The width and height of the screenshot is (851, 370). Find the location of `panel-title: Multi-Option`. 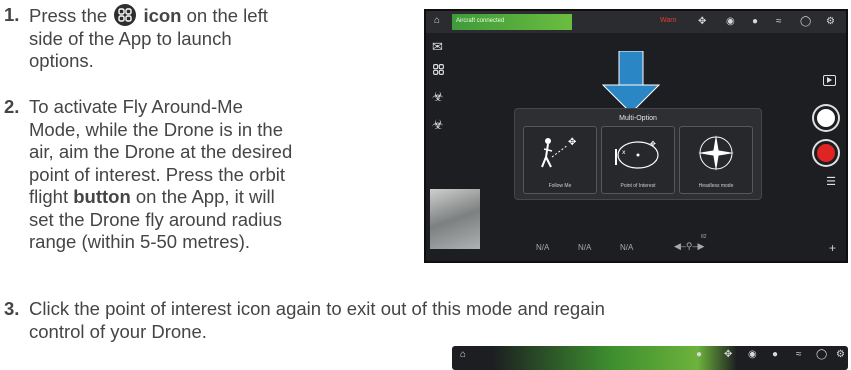

panel-title: Multi-Option is located at coordinates (638, 118).